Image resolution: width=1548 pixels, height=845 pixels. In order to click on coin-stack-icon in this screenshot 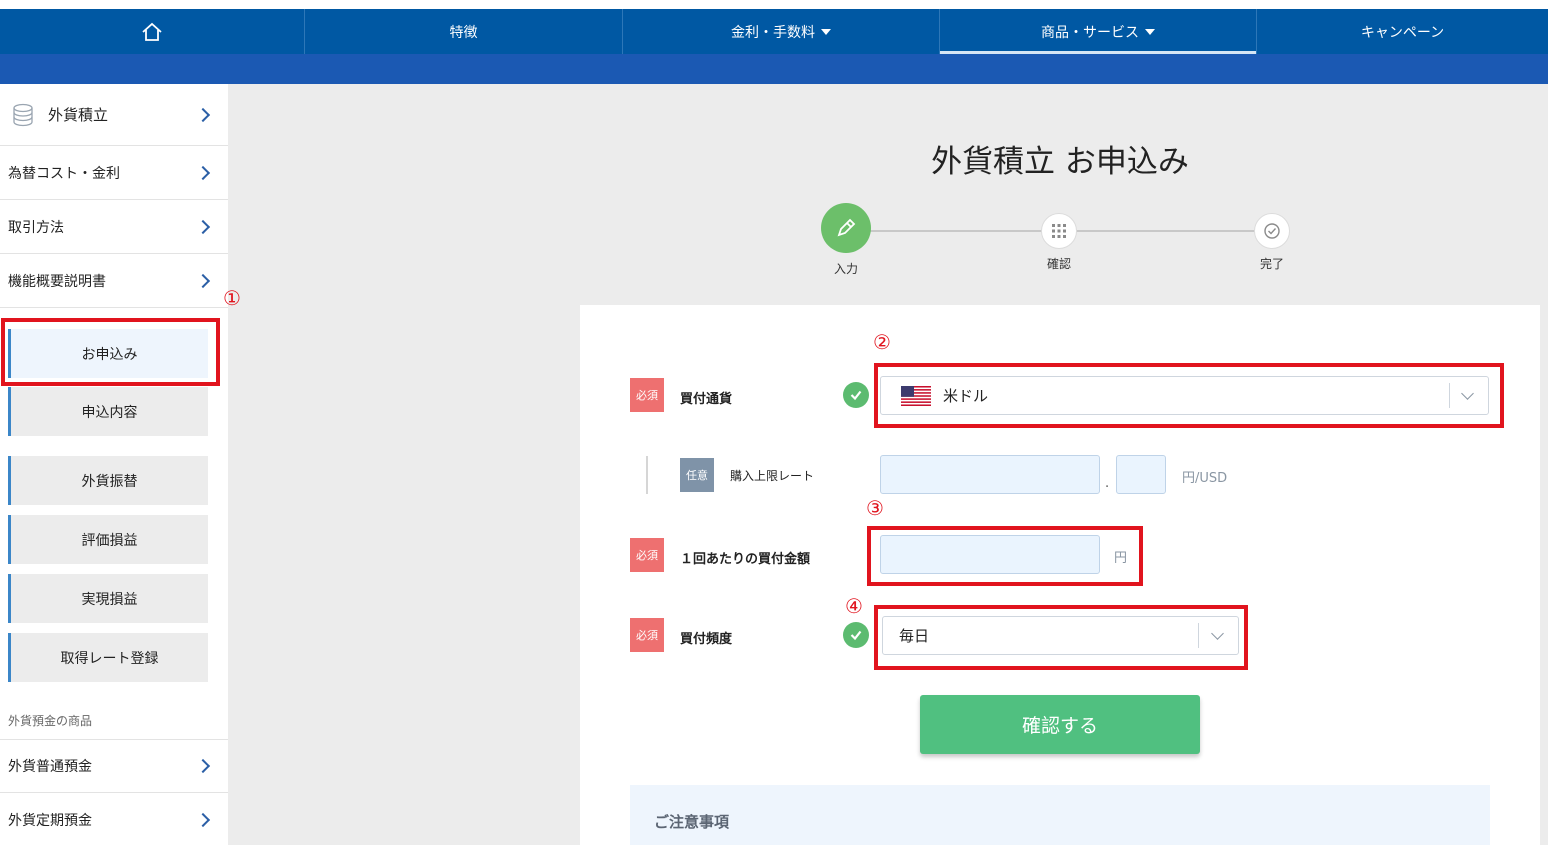, I will do `click(23, 114)`.